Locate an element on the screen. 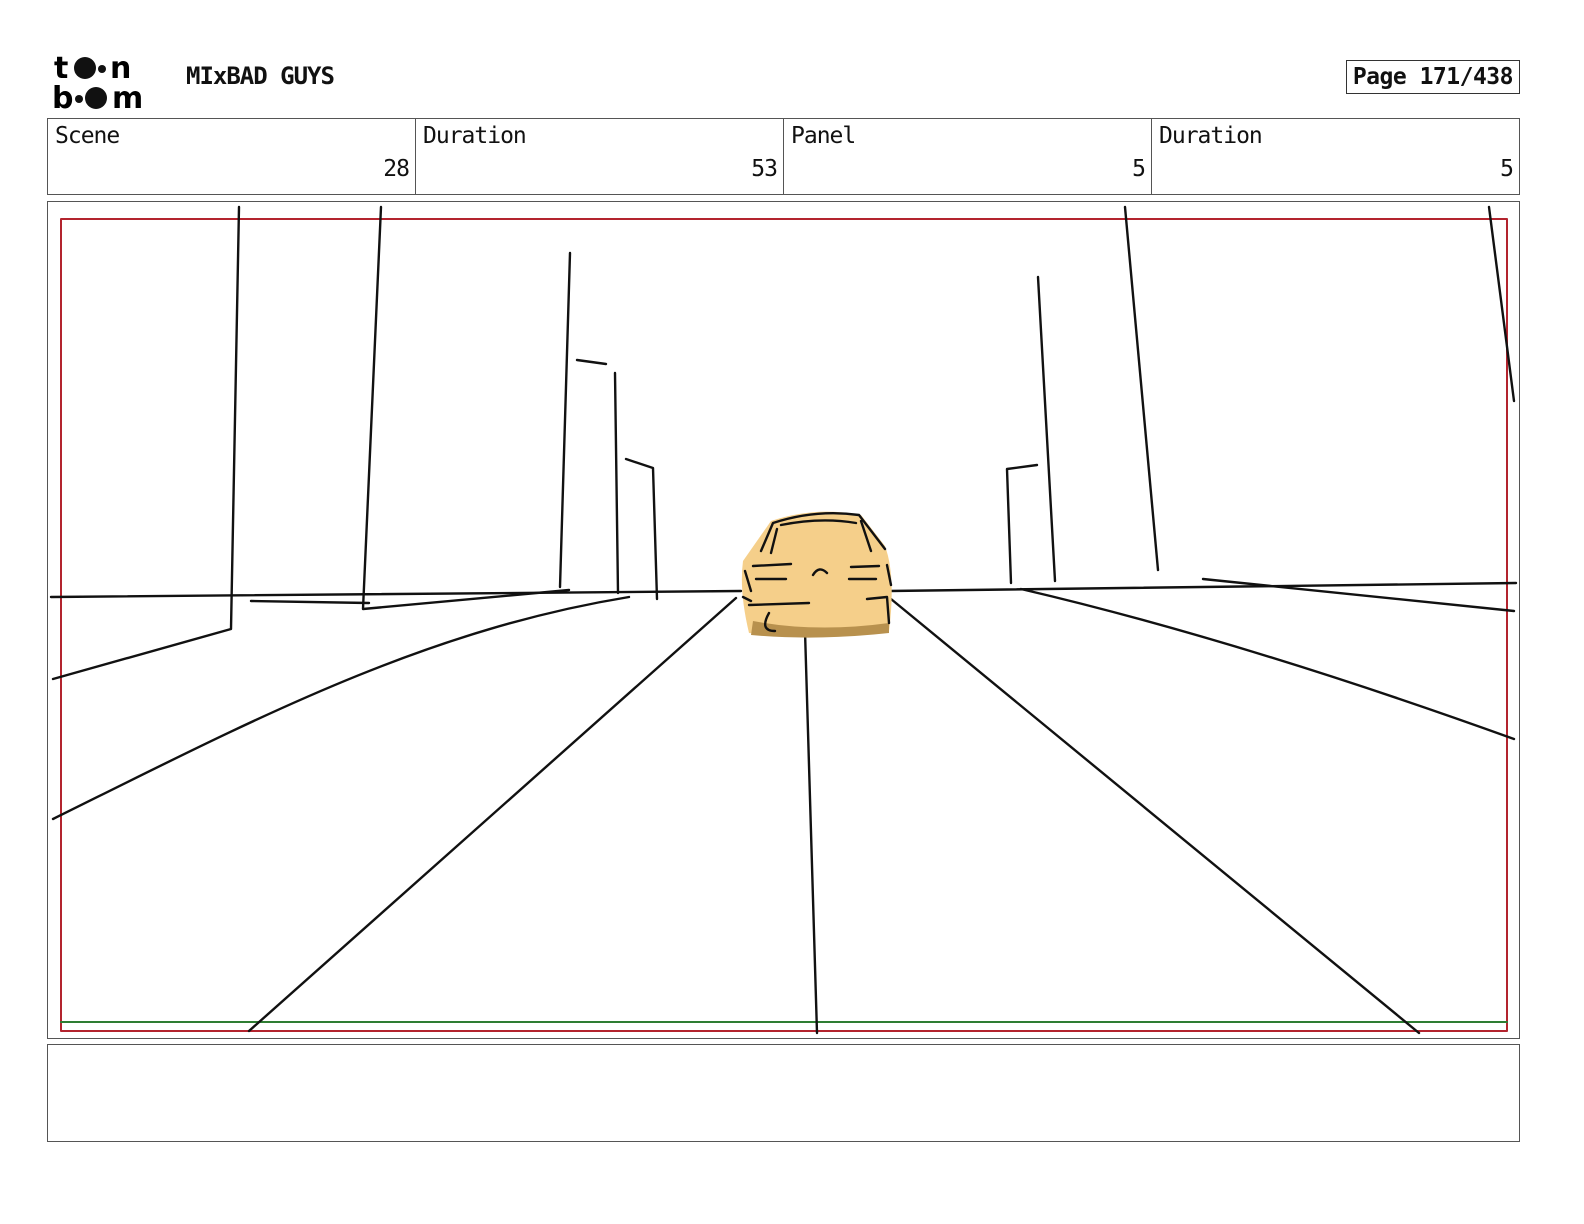  page-indicator: Page 171/438 is located at coordinates (1432, 77).